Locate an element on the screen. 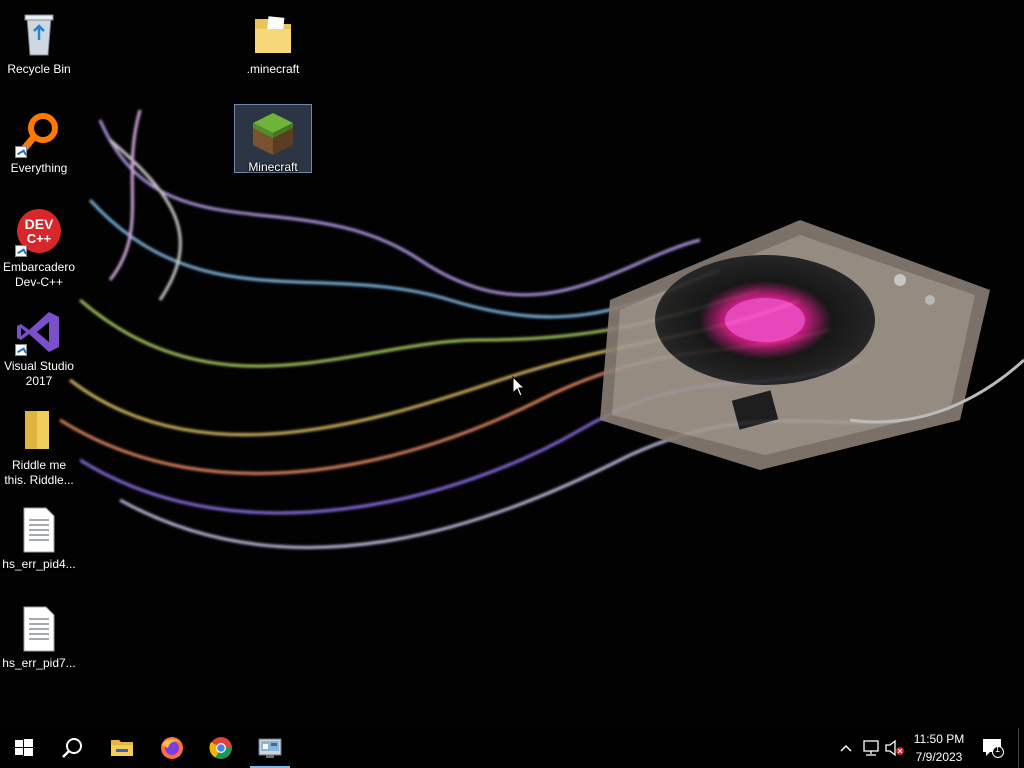 Image resolution: width=1024 pixels, height=768 pixels. chrome-icon is located at coordinates (220, 748).